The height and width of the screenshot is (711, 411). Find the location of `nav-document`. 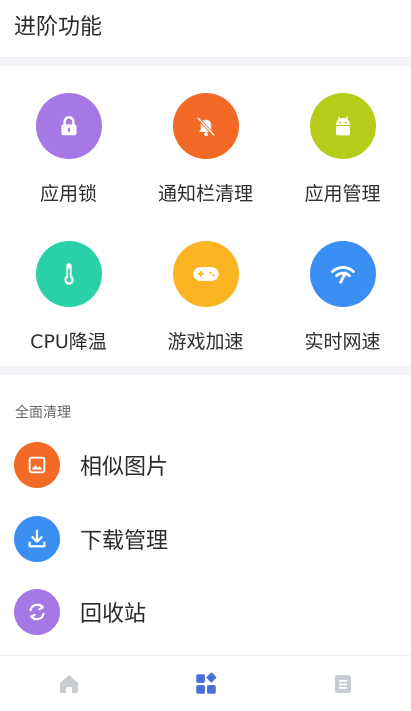

nav-document is located at coordinates (342, 683).